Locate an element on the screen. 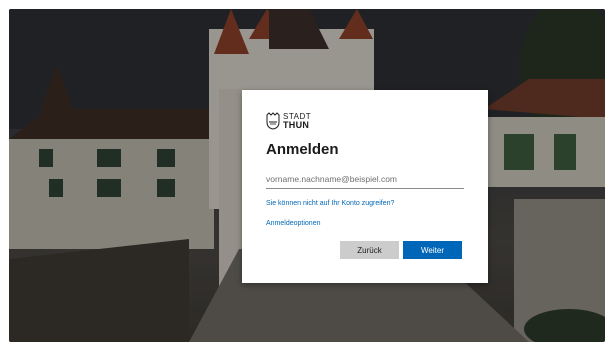 The height and width of the screenshot is (345, 612). page-title: Anmelden is located at coordinates (302, 149).